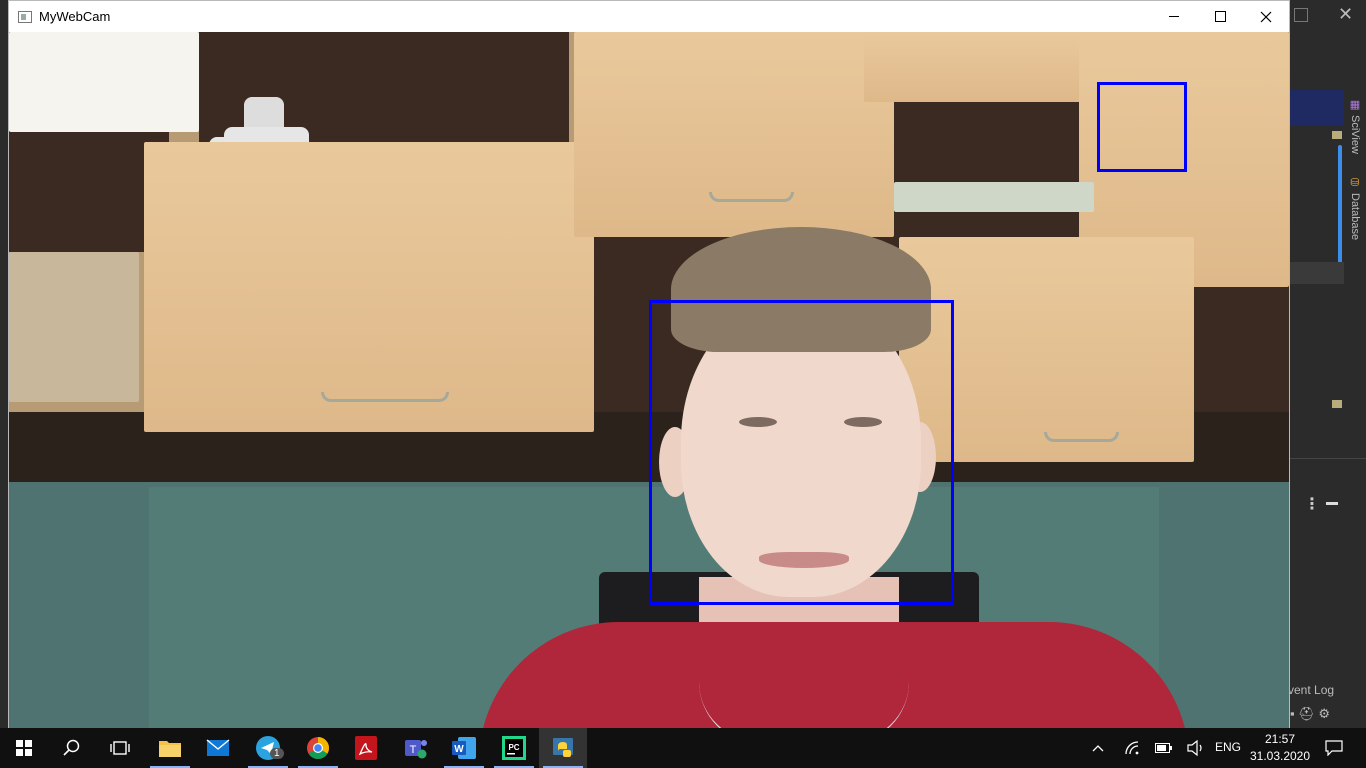 This screenshot has height=768, width=1366. I want to click on folder-icon, so click(170, 749).